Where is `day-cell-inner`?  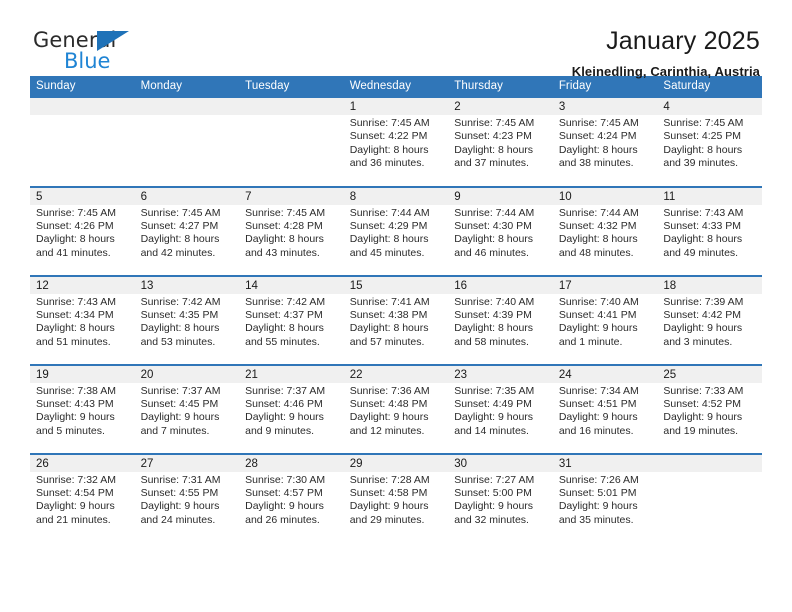 day-cell-inner is located at coordinates (187, 142).